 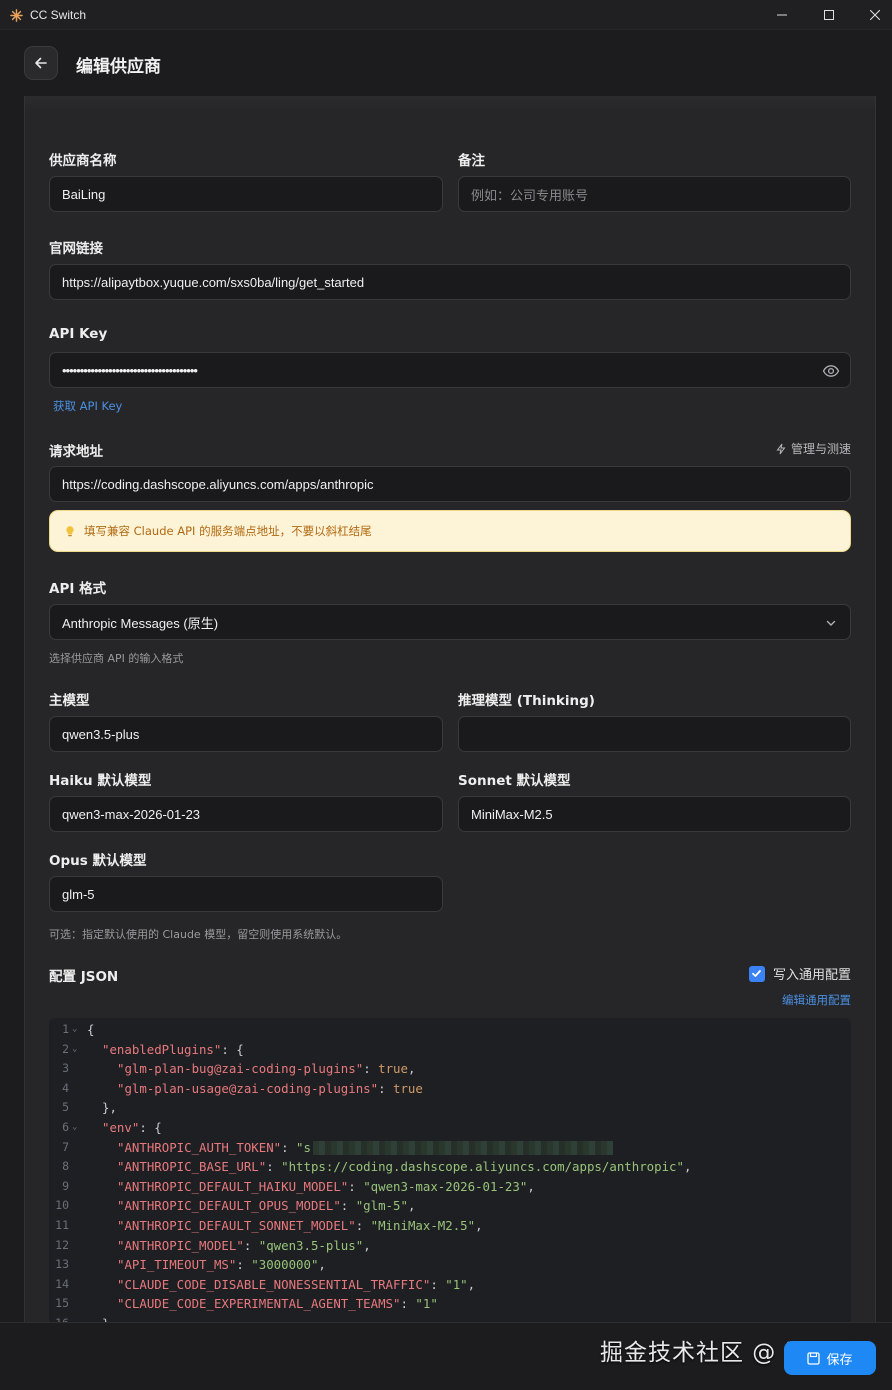 What do you see at coordinates (140, 623) in the screenshot?
I see `api-format-value: Anthropic Messages (原生)` at bounding box center [140, 623].